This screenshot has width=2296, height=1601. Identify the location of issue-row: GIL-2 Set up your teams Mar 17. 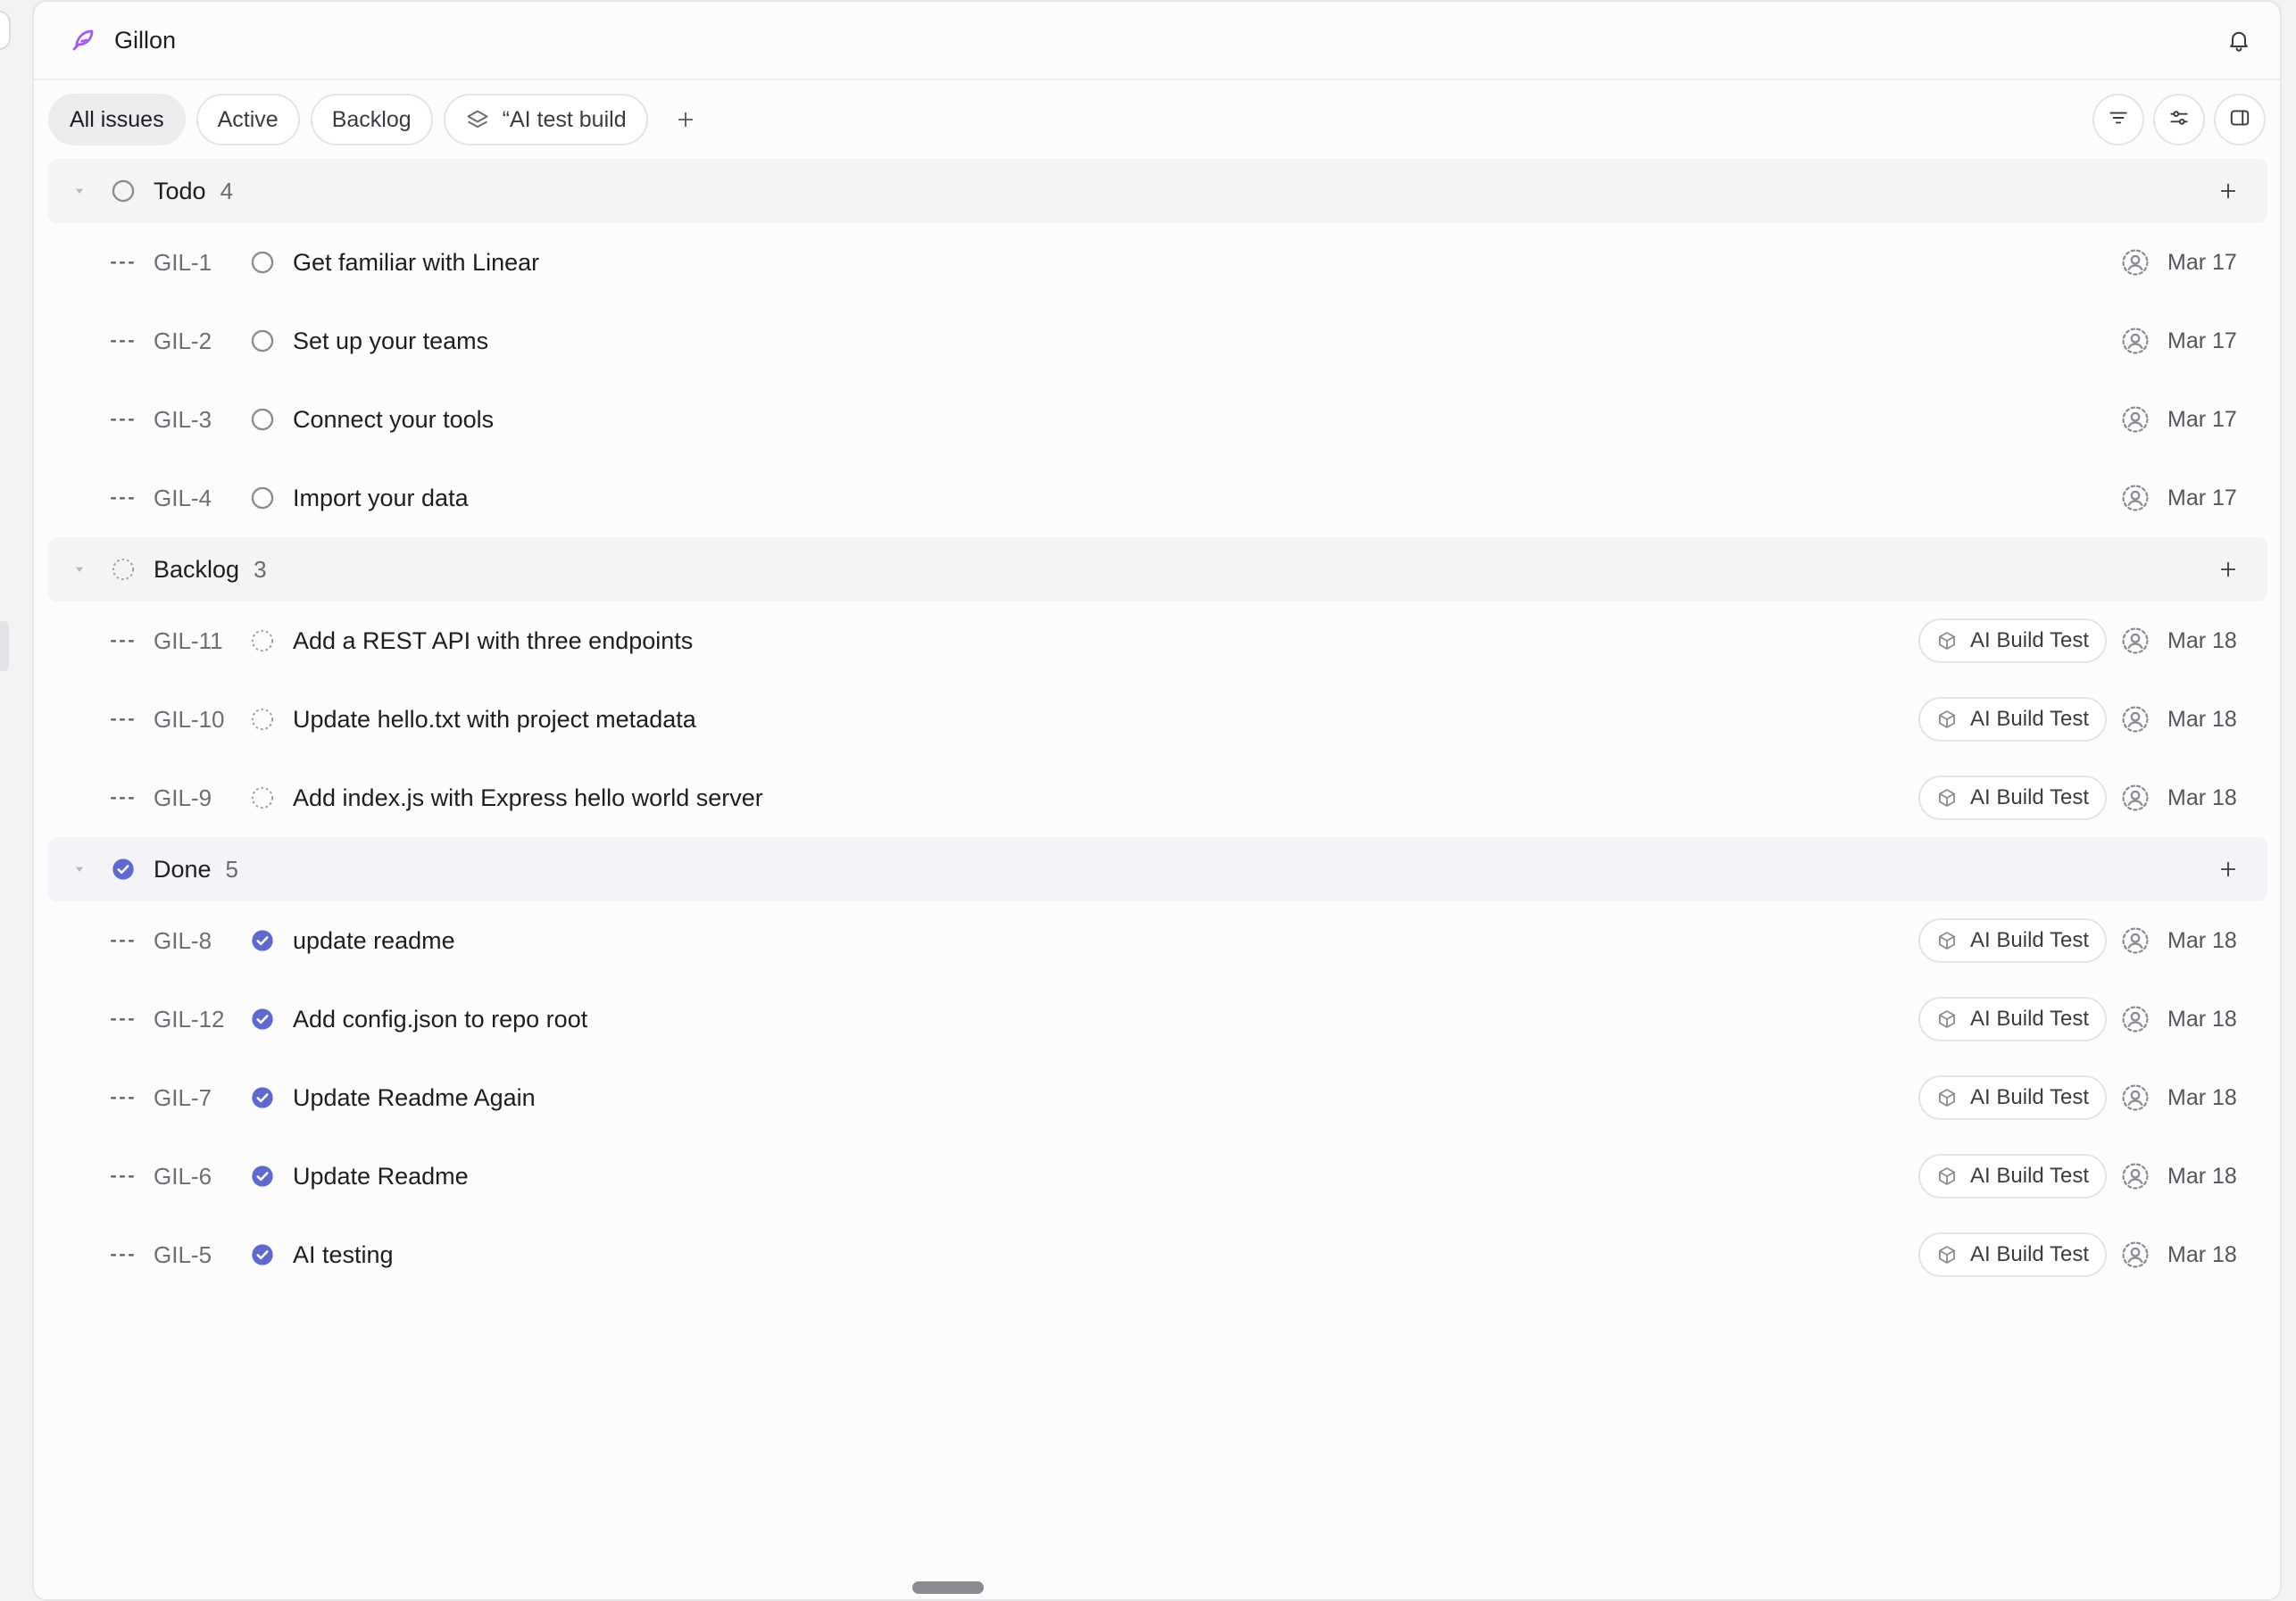
(1157, 341).